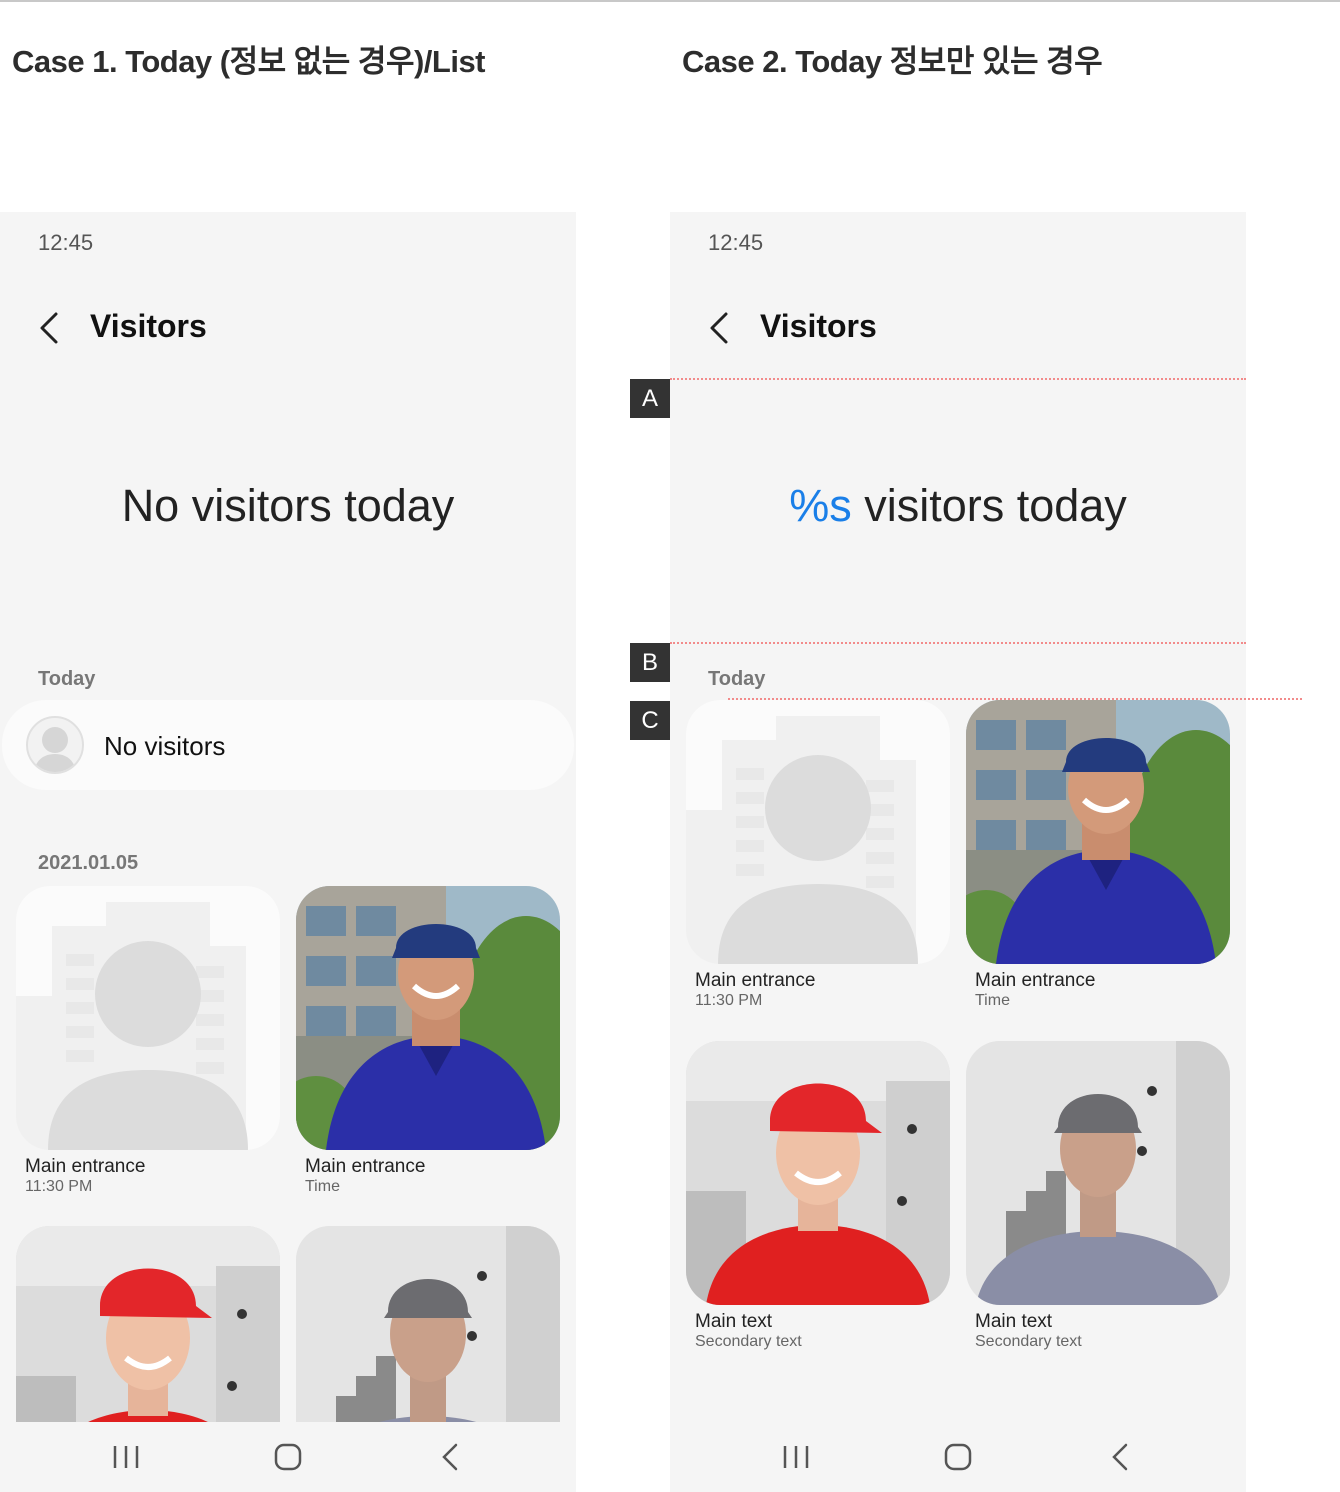 The height and width of the screenshot is (1492, 1340). What do you see at coordinates (958, 643) in the screenshot?
I see `guide-line-b` at bounding box center [958, 643].